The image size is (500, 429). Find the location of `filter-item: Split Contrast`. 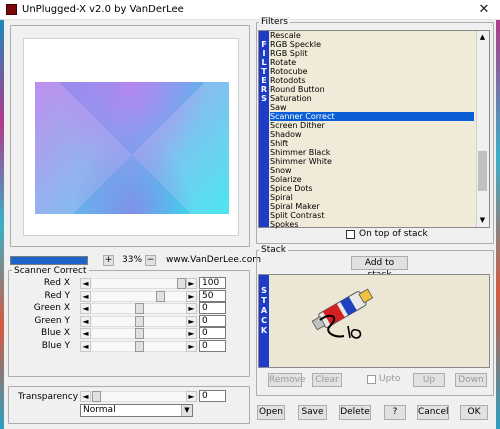

filter-item: Split Contrast is located at coordinates (372, 215).